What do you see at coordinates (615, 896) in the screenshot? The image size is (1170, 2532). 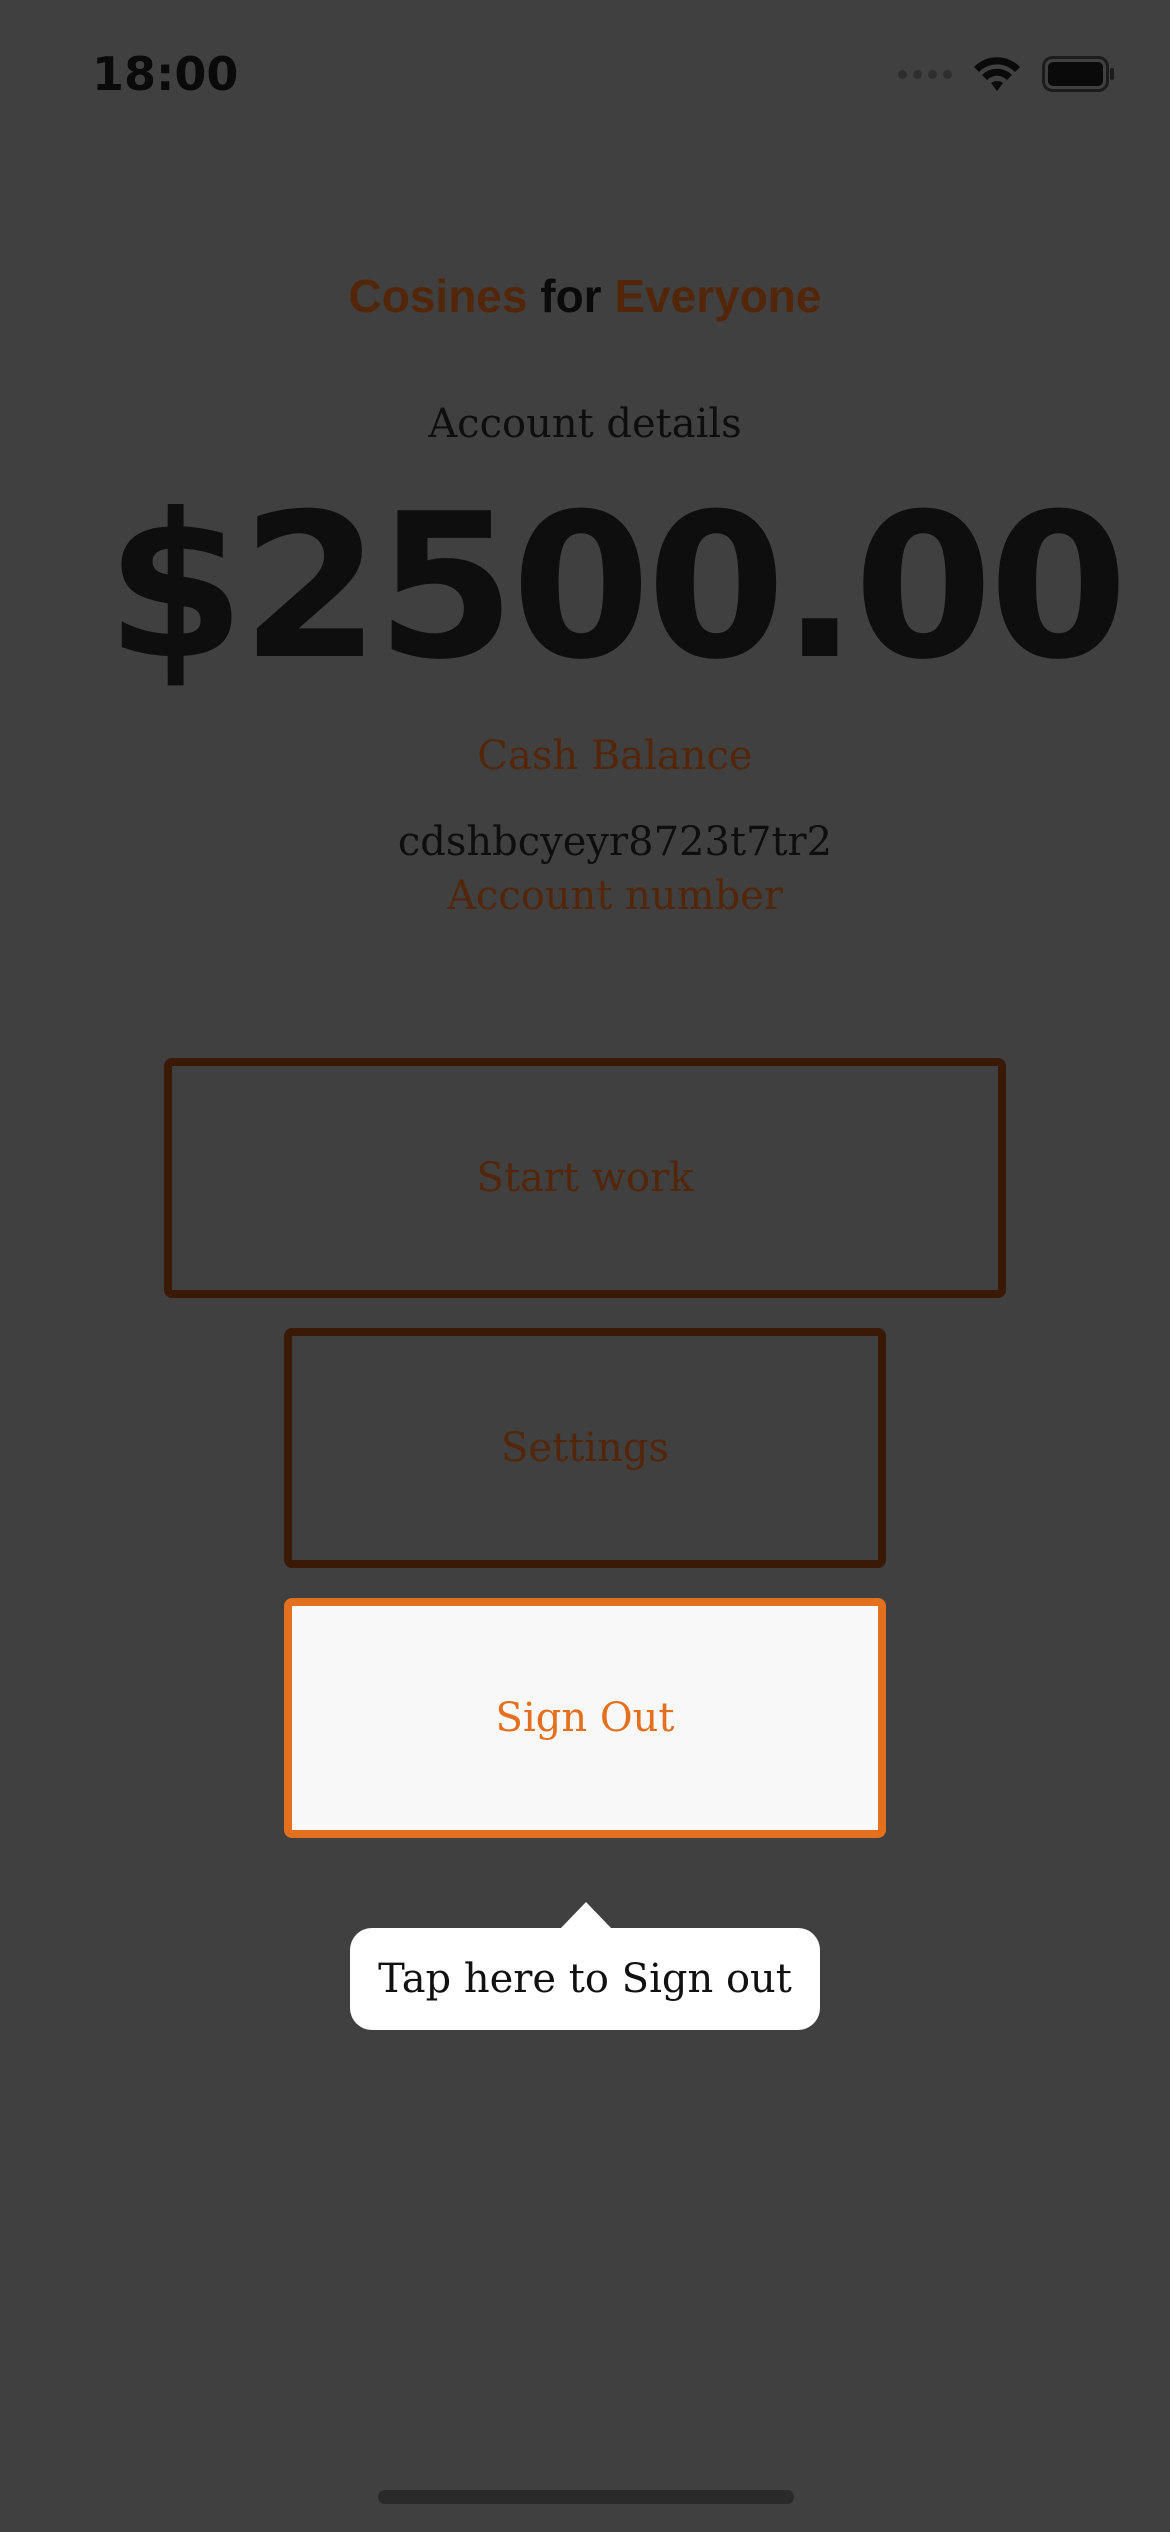 I see `account-number-label: Account number` at bounding box center [615, 896].